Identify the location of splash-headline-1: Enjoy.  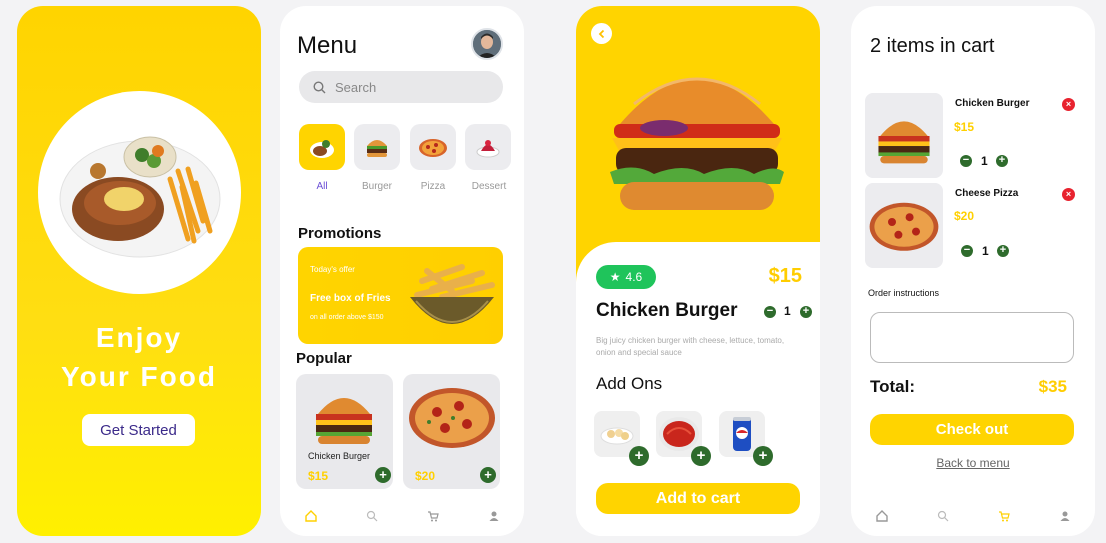
(139, 337).